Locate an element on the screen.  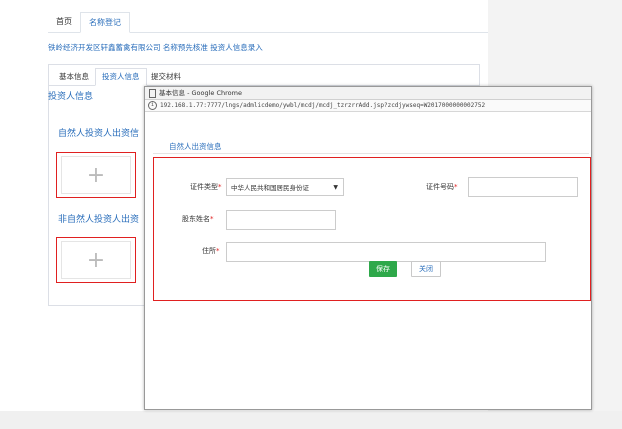
address-input is located at coordinates (386, 252).